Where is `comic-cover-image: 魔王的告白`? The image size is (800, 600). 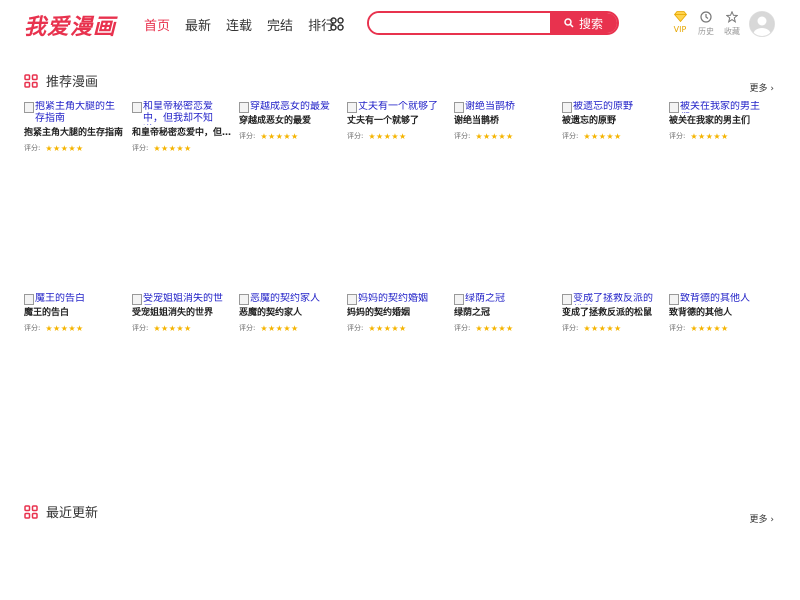
comic-cover-image: 魔王的告白 is located at coordinates (74, 299).